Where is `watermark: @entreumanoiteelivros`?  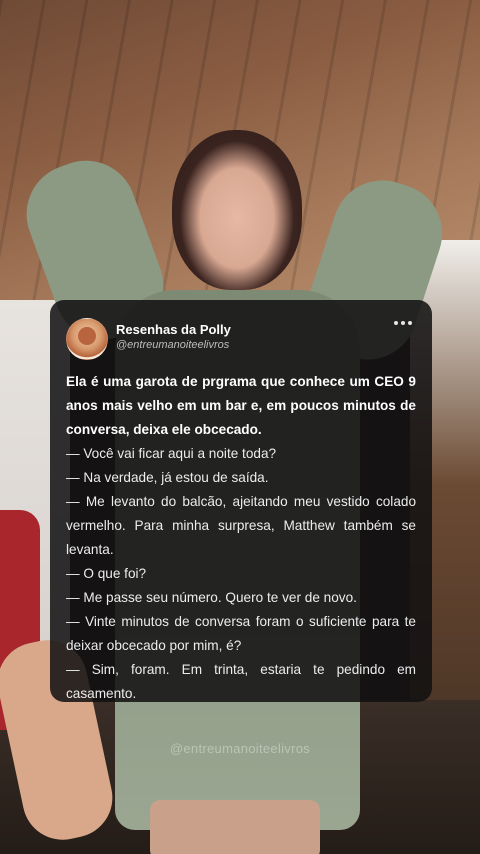 watermark: @entreumanoiteelivros is located at coordinates (240, 748).